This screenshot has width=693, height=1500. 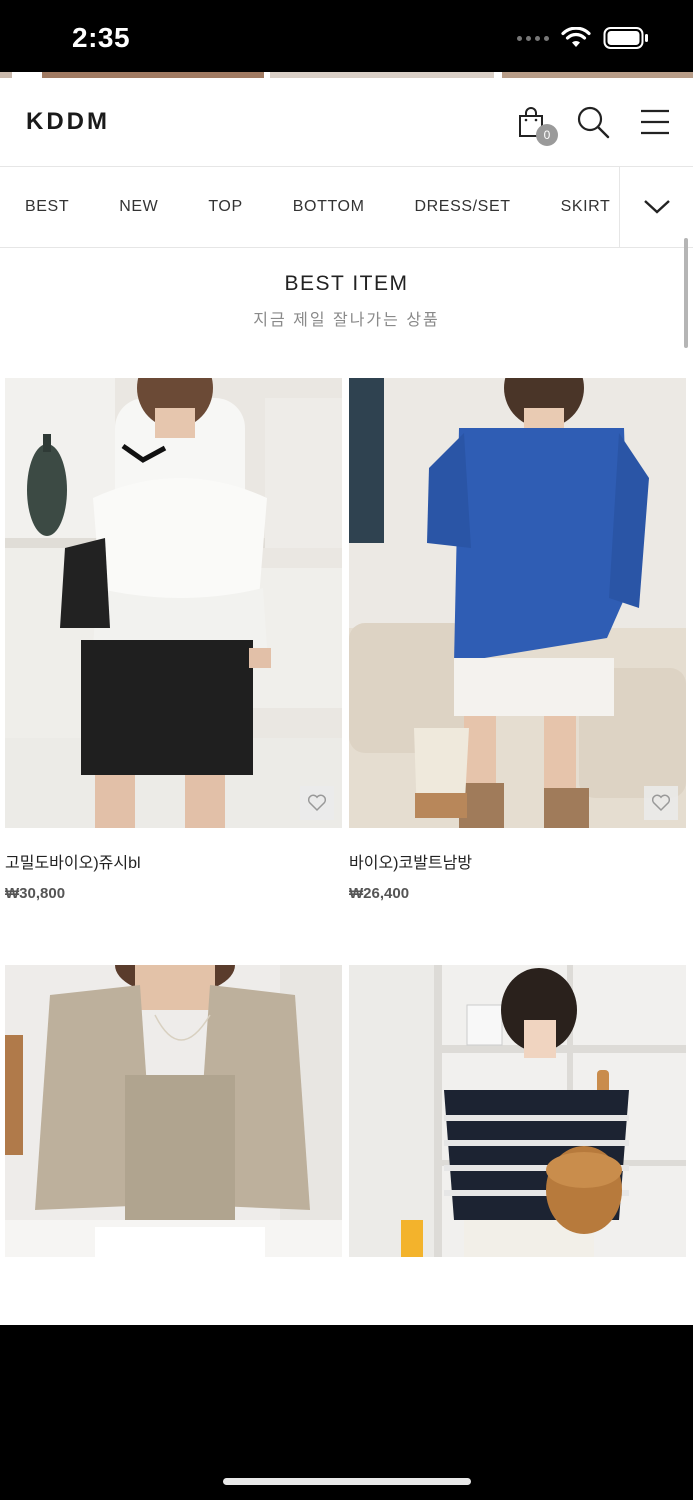 I want to click on product-price: ₩26,400, so click(x=379, y=893).